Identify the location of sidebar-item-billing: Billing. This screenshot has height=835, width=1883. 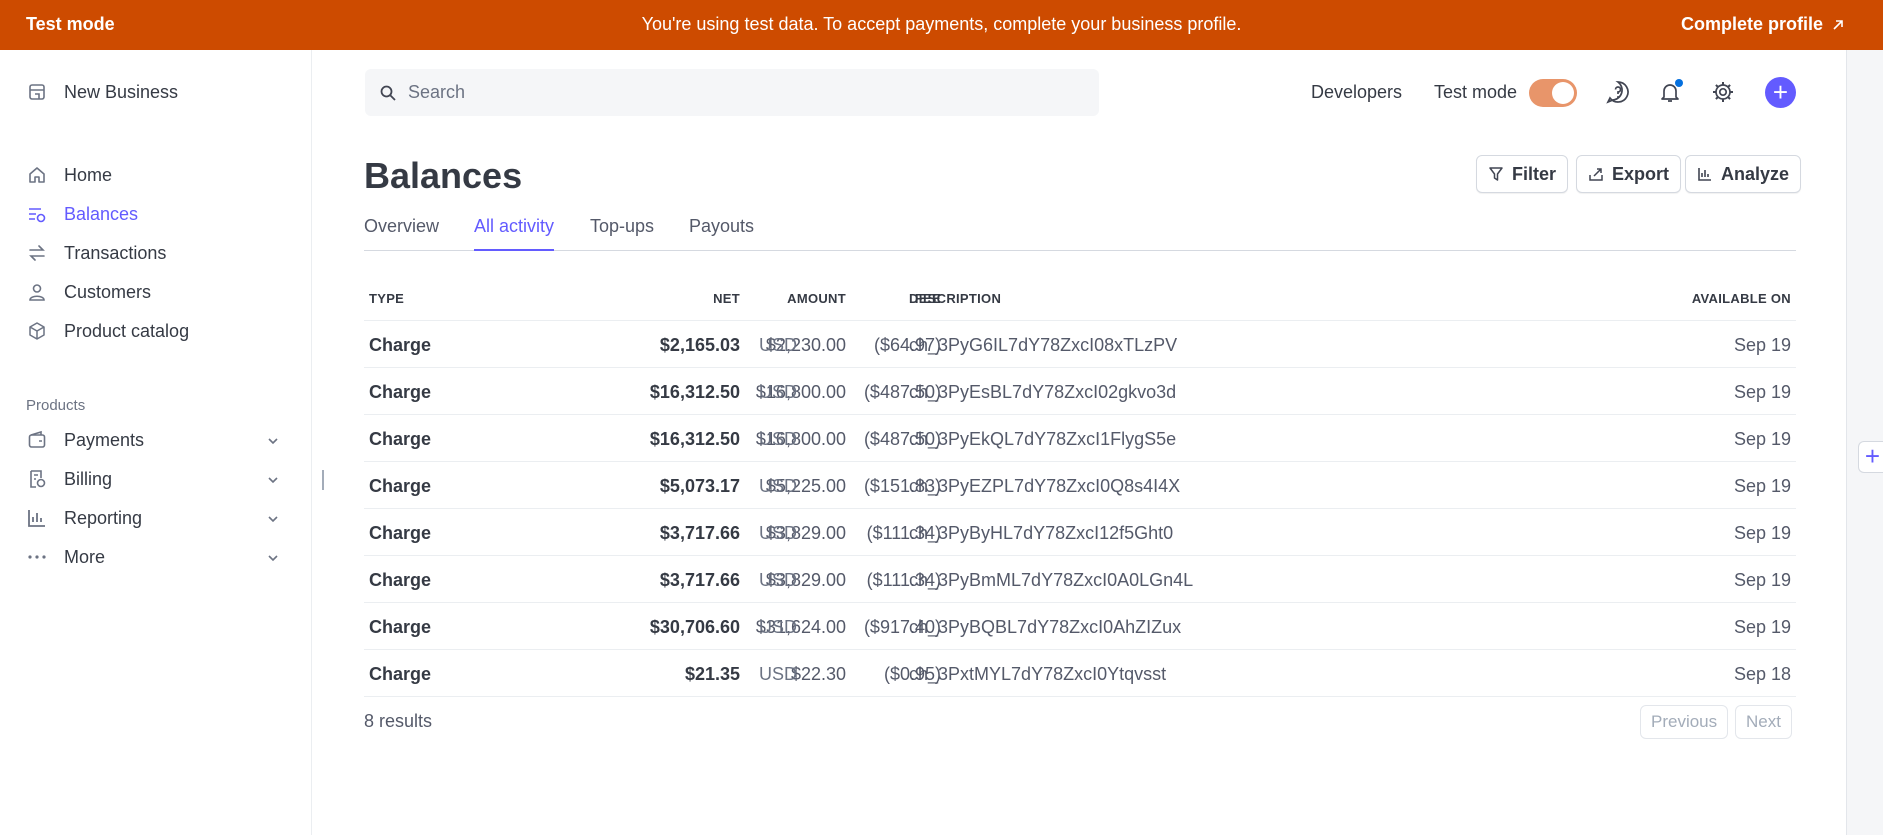
(69, 479).